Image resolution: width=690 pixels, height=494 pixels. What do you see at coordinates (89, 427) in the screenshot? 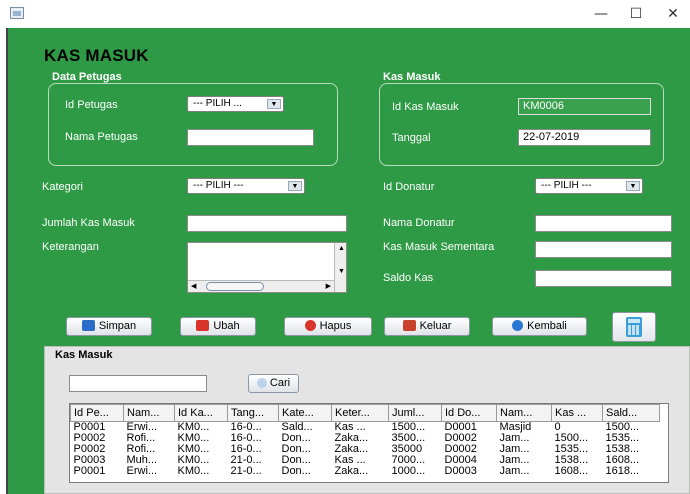
I see `table-cell: P0001` at bounding box center [89, 427].